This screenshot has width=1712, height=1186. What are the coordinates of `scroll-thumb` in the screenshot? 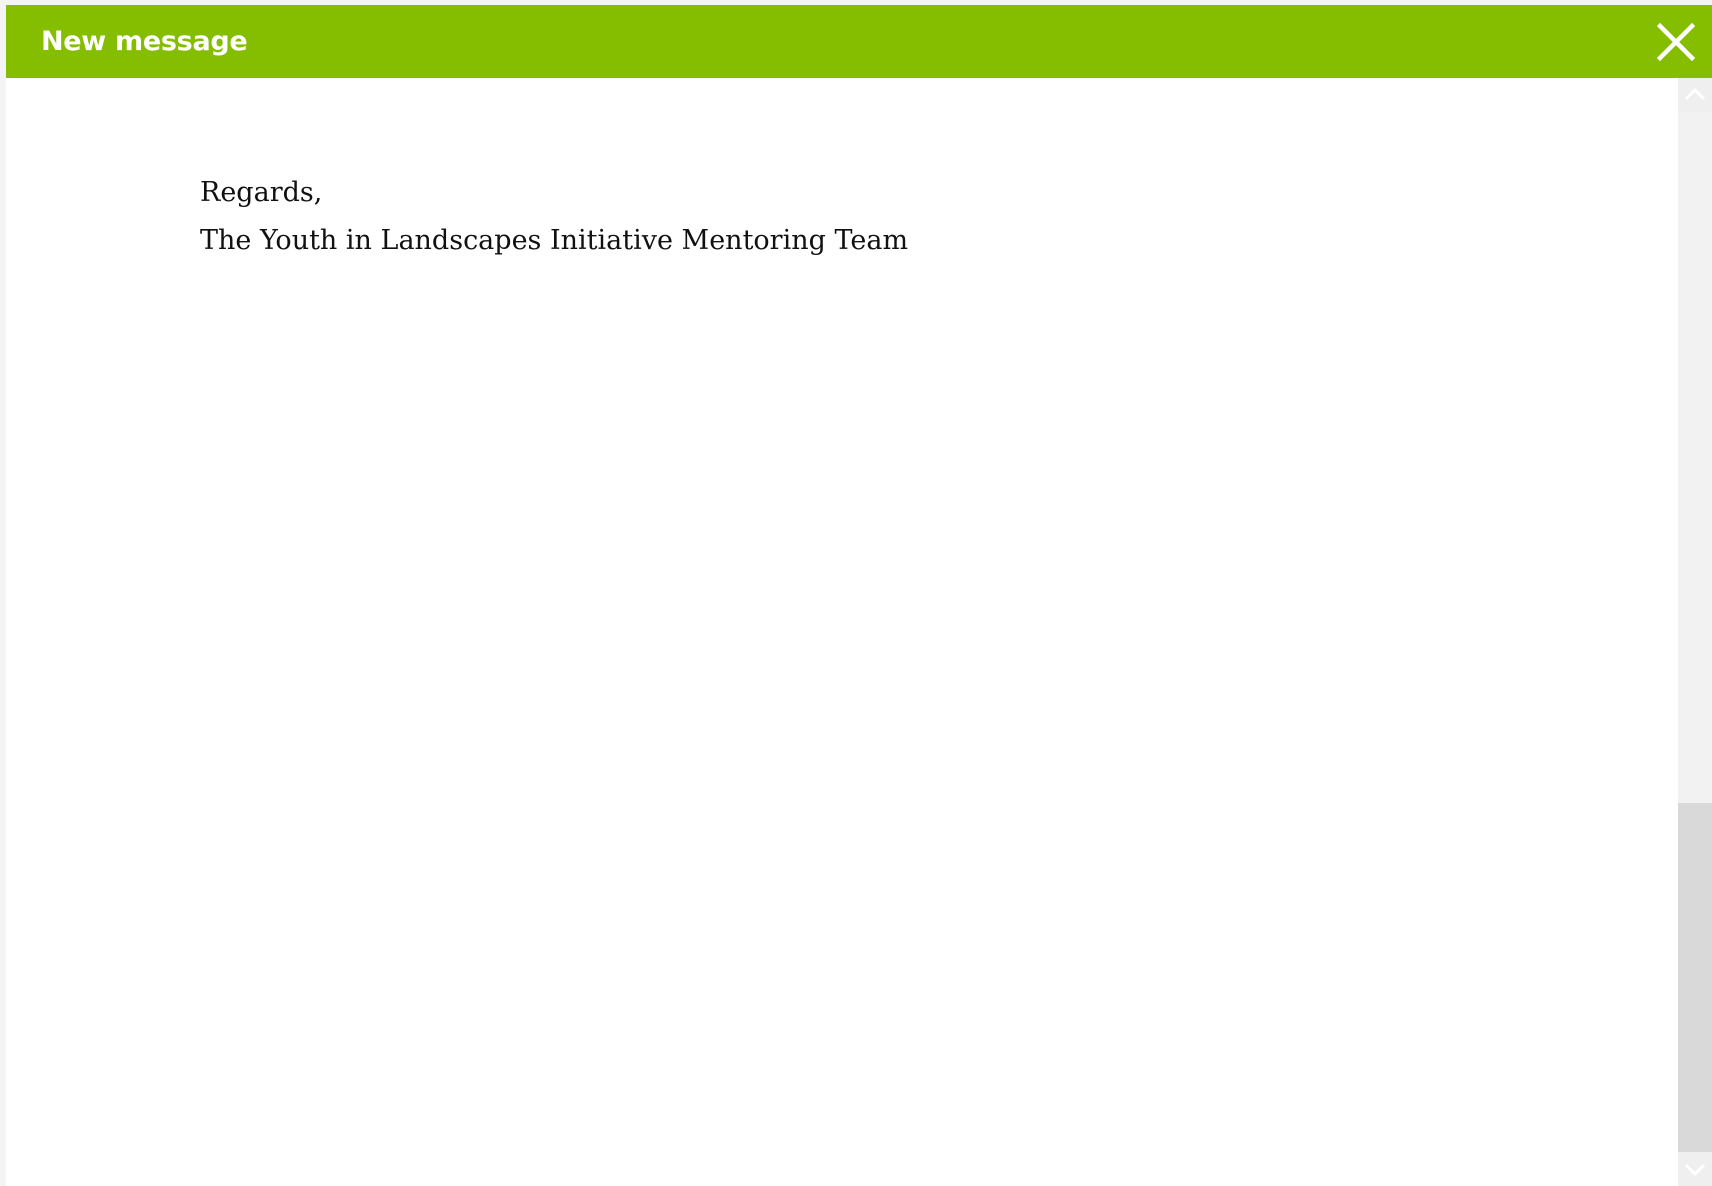 It's located at (1695, 977).